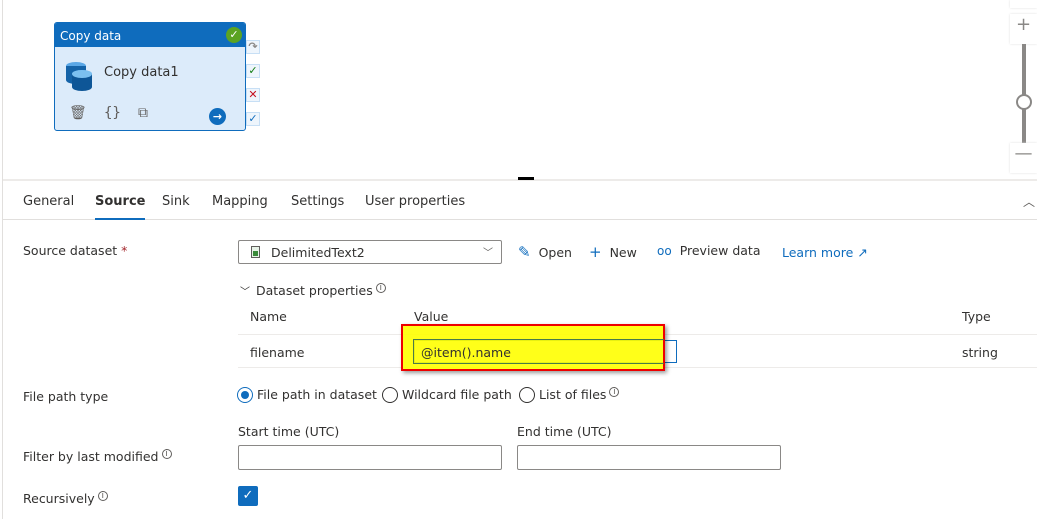 The image size is (1037, 519). I want to click on skipped-icon: ↷, so click(253, 47).